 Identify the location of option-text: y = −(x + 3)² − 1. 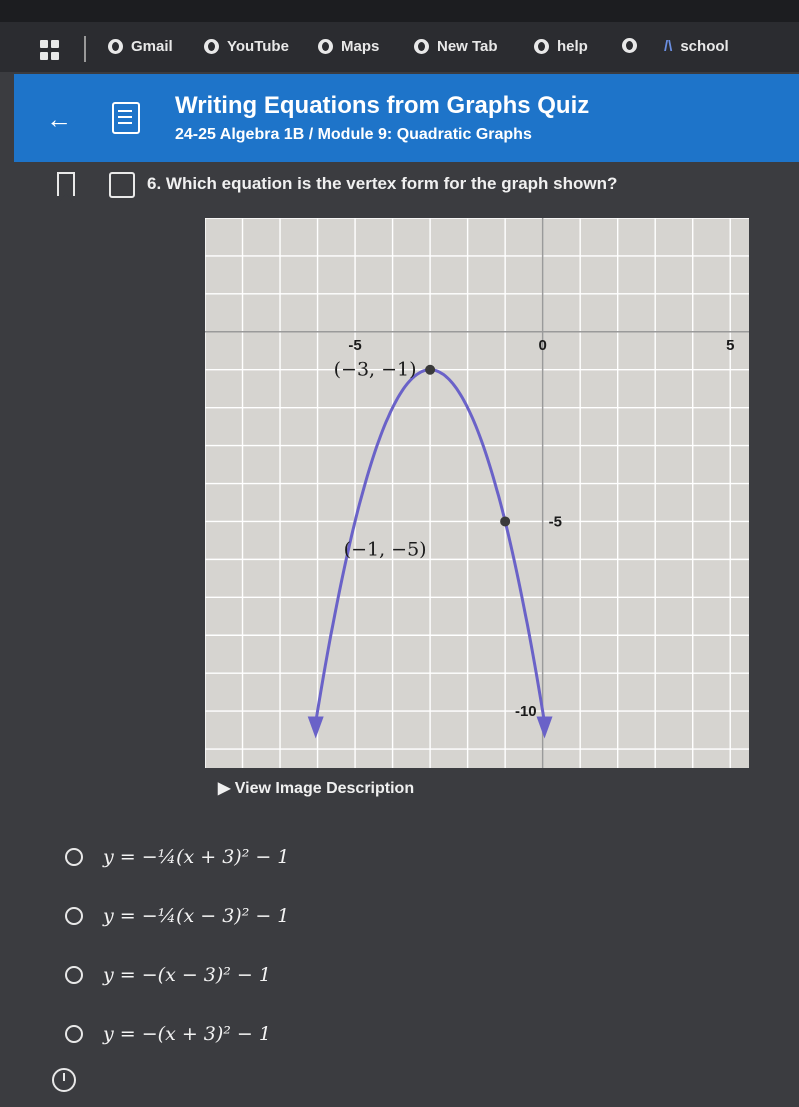
(187, 1034).